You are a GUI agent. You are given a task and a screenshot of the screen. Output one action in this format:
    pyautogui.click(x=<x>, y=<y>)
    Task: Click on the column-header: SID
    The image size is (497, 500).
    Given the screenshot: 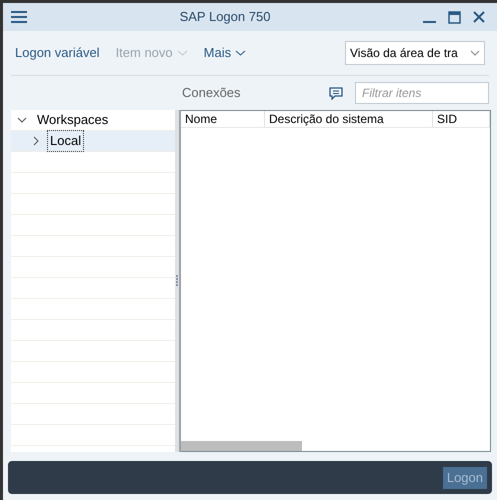 What is the action you would take?
    pyautogui.click(x=461, y=119)
    